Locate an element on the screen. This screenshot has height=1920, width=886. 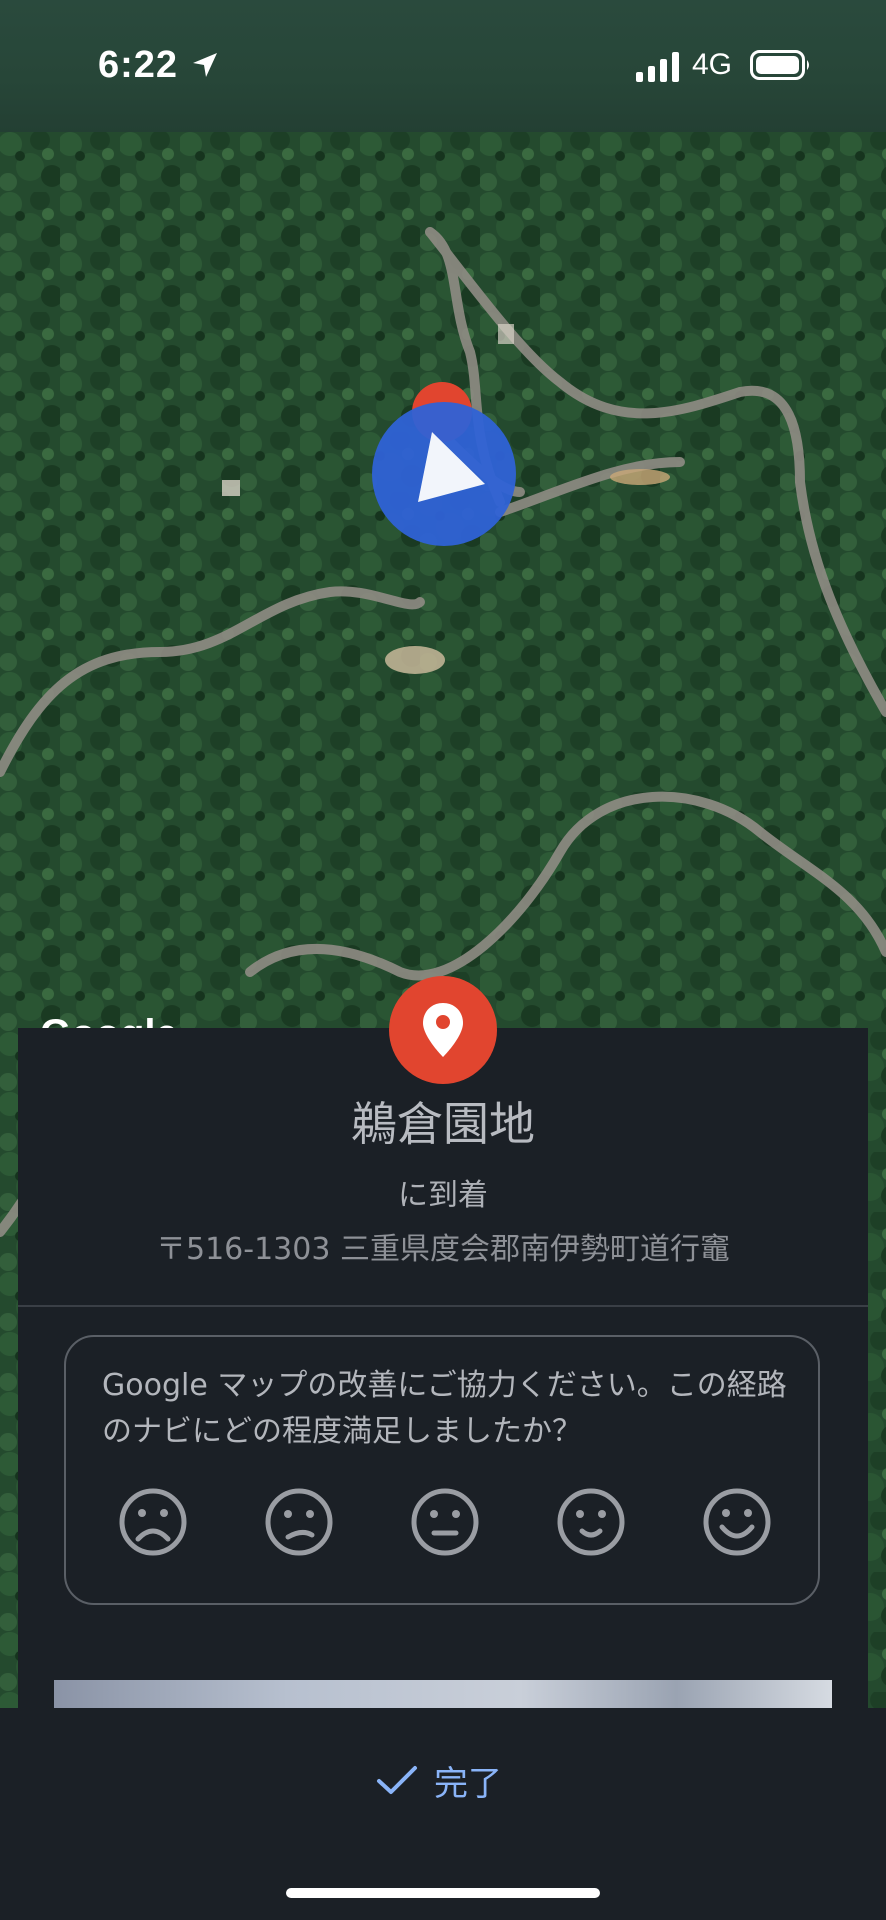
very-dissatisfied-face-icon is located at coordinates (153, 1522).